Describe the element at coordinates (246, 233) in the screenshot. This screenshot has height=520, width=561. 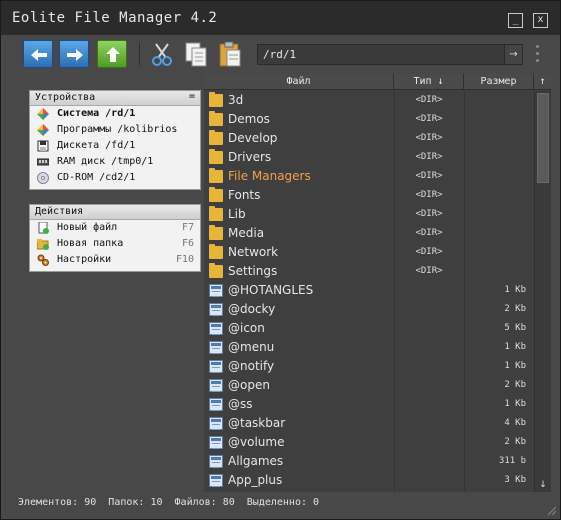
I see `file-name: Media` at that location.